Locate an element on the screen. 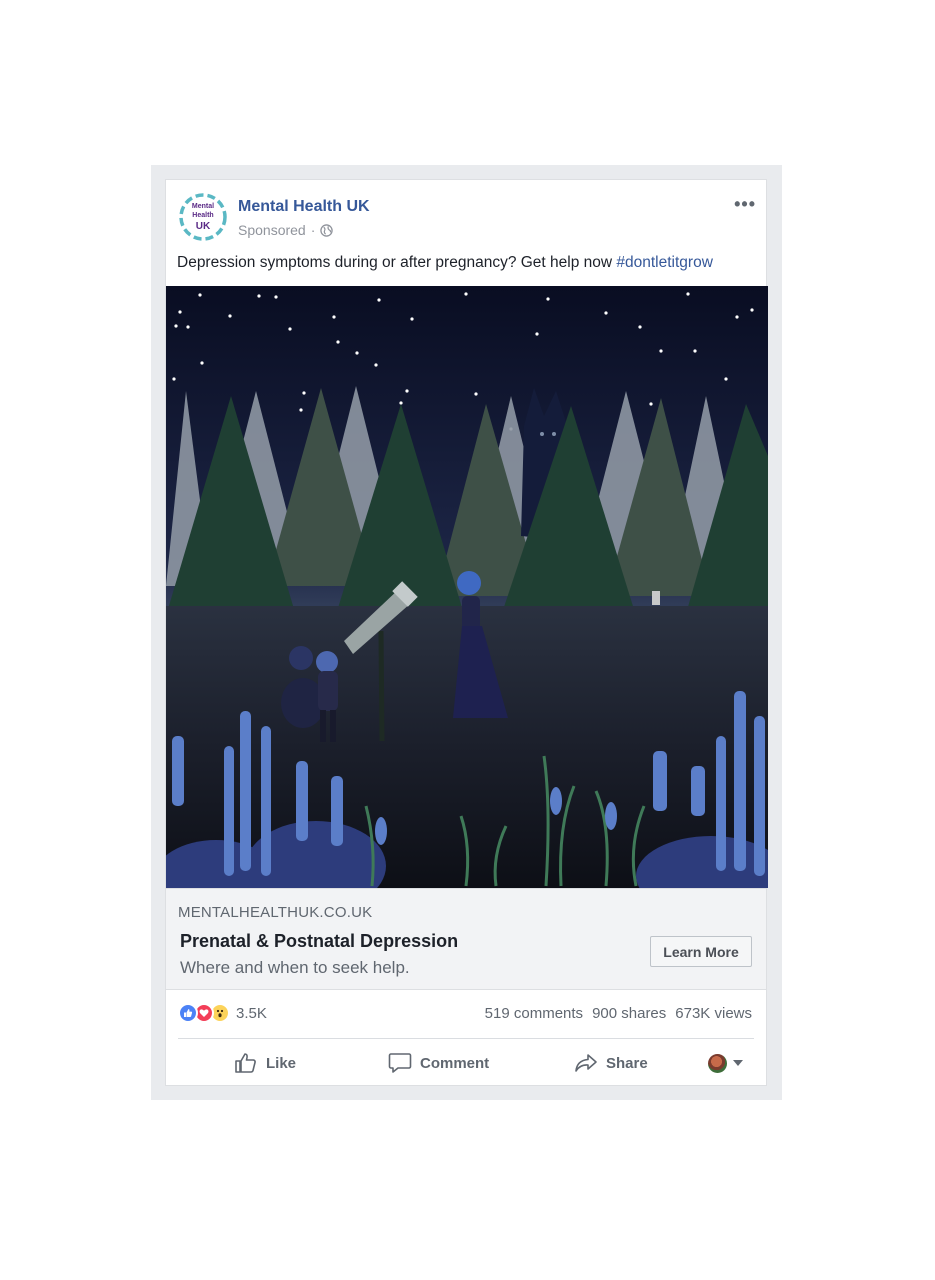  like-icon is located at coordinates (188, 1013).